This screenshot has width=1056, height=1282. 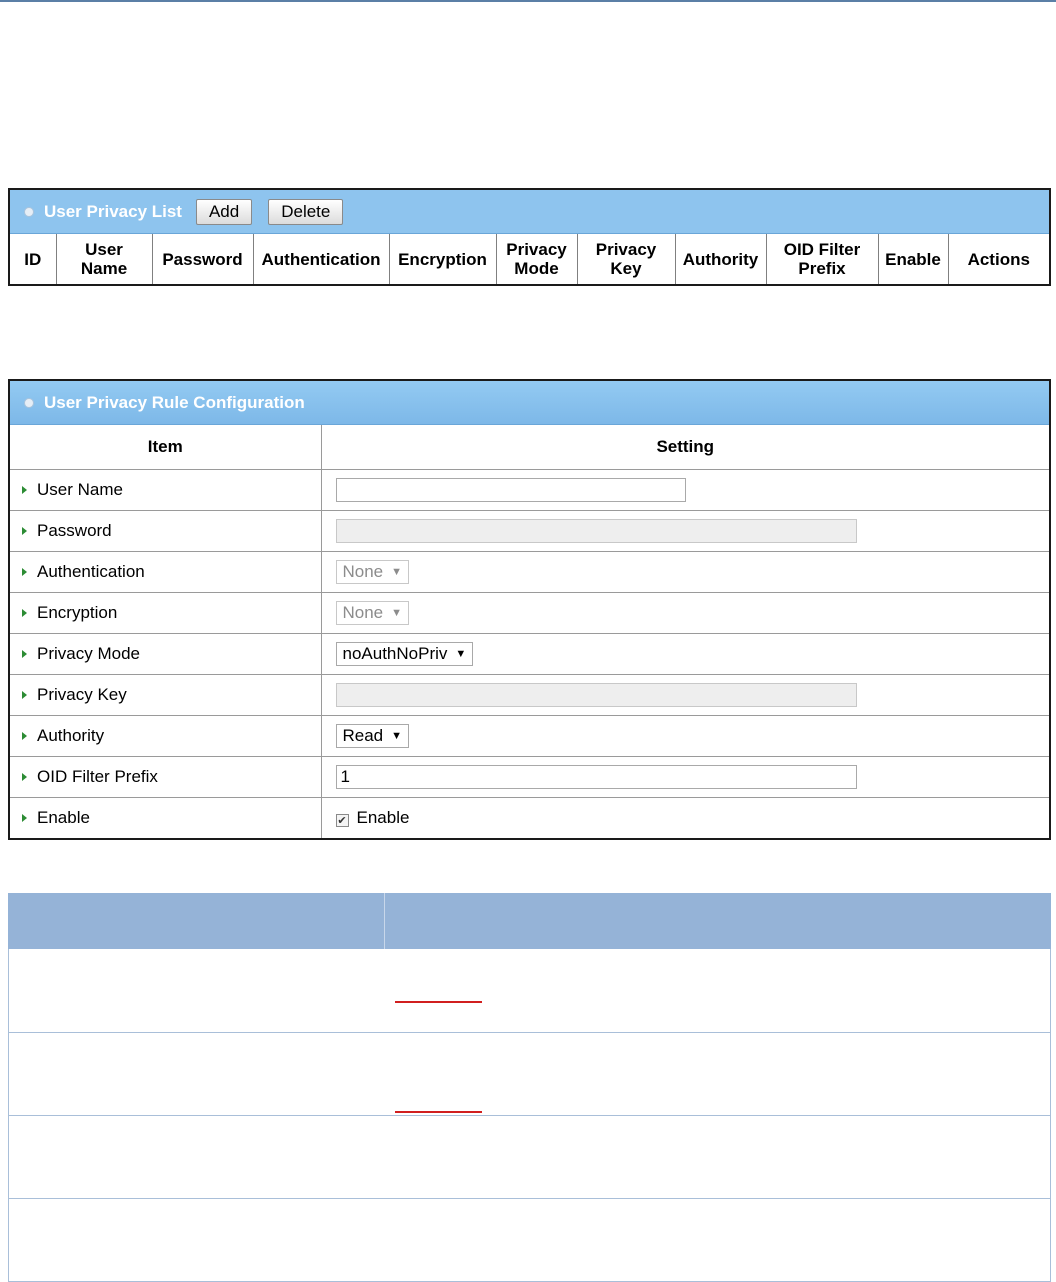 I want to click on encryption-select: None ▼, so click(x=372, y=612).